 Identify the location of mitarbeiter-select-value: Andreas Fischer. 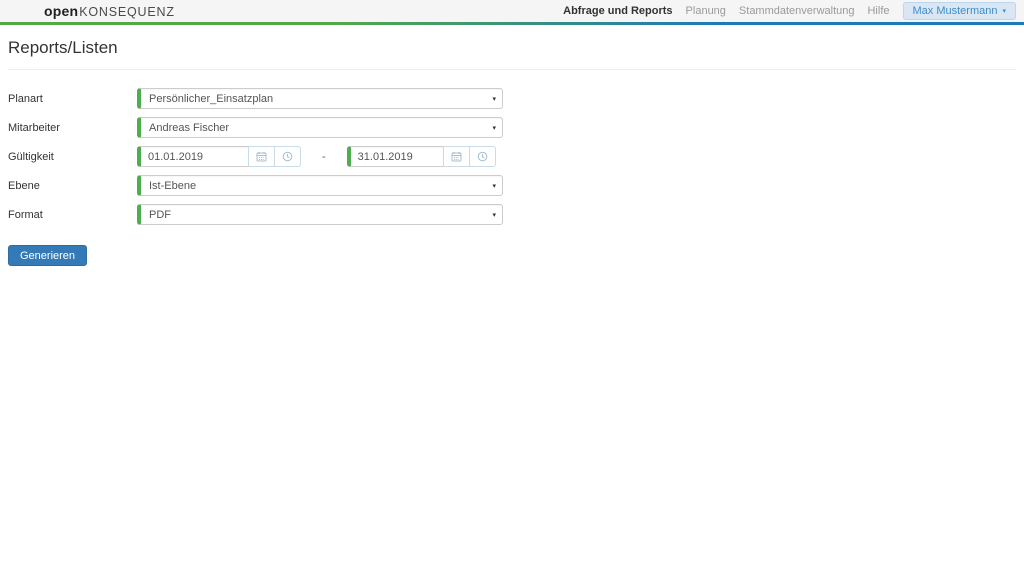
(189, 127).